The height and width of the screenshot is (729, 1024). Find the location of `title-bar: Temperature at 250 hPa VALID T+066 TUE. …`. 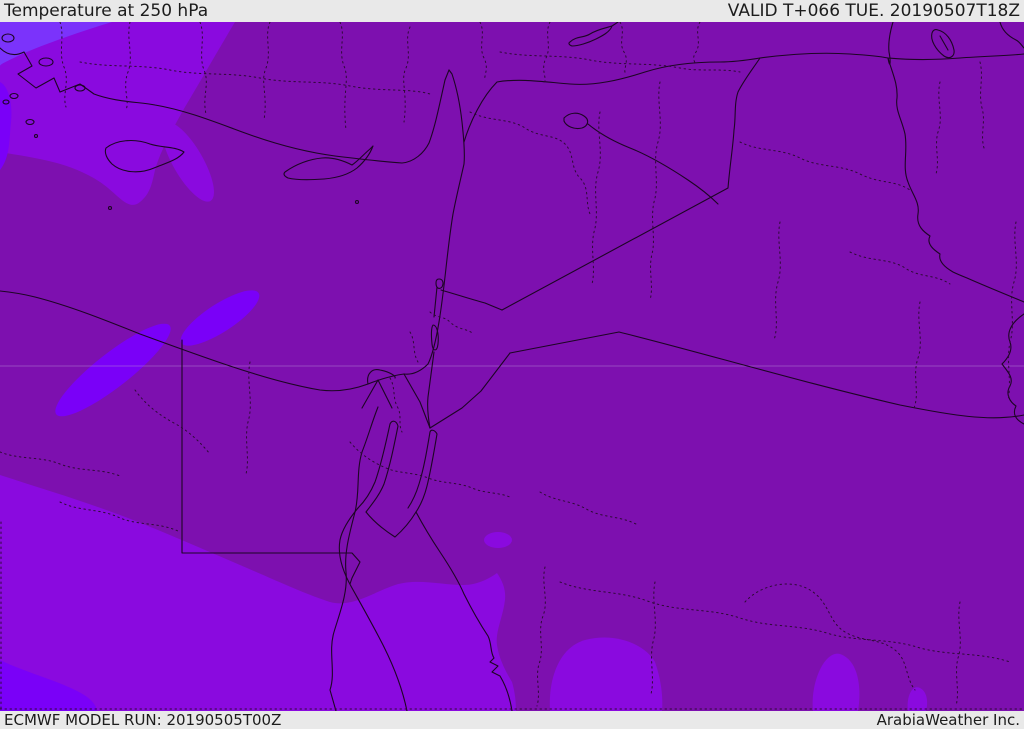

title-bar: Temperature at 250 hPa VALID T+066 TUE. … is located at coordinates (512, 11).